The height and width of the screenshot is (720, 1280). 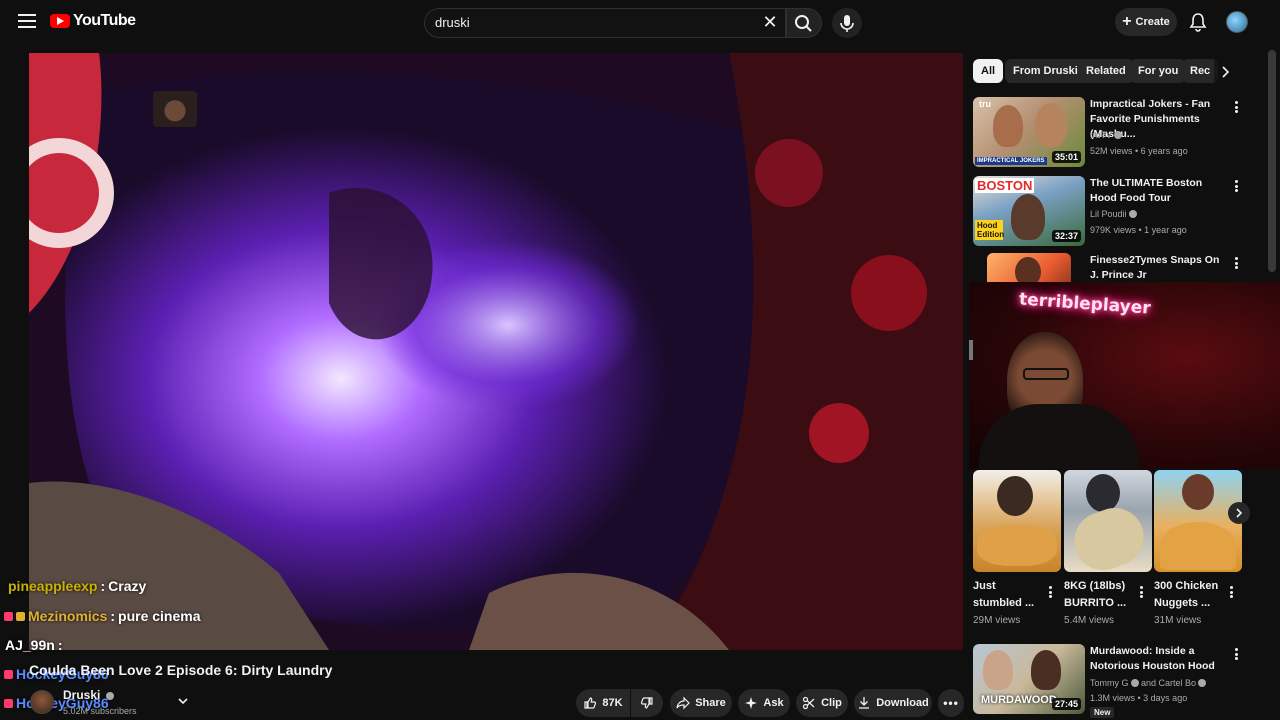 I want to click on create-button: + Create, so click(x=1146, y=22).